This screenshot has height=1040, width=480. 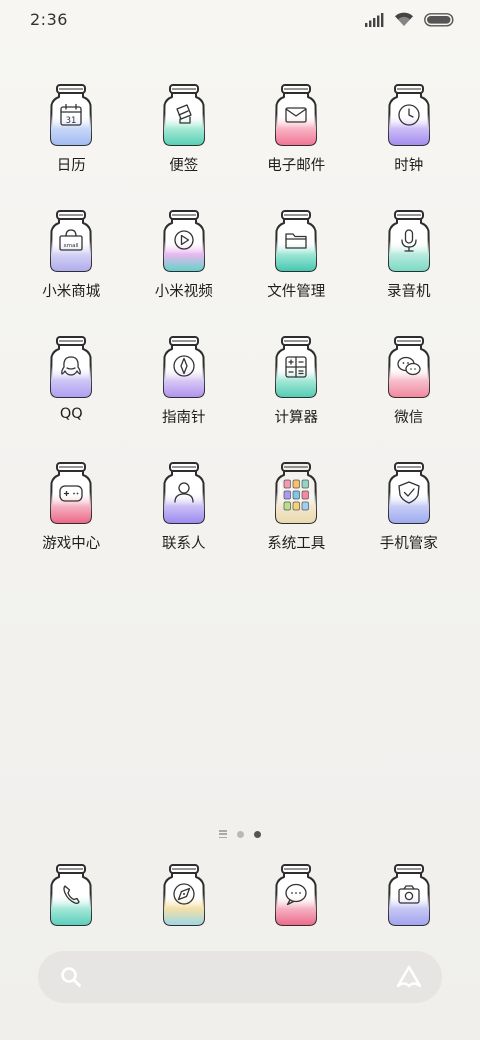 What do you see at coordinates (72, 246) in the screenshot?
I see `svg-text: xmall` at bounding box center [72, 246].